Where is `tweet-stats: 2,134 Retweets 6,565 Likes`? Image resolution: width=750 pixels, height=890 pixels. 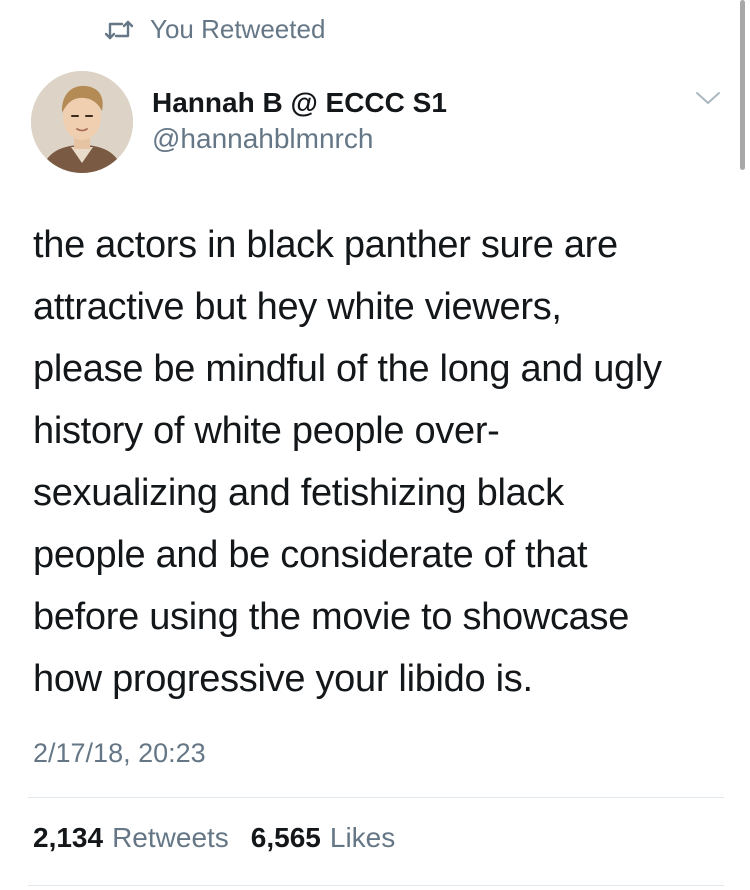
tweet-stats: 2,134 Retweets 6,565 Likes is located at coordinates (225, 838).